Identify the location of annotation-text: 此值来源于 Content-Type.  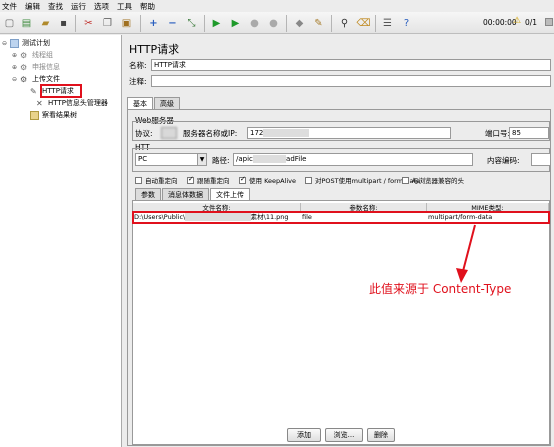
(440, 289).